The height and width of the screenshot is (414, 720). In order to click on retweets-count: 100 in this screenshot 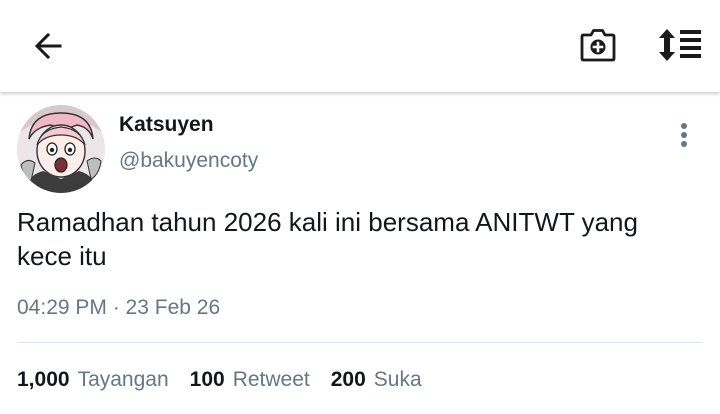, I will do `click(207, 379)`.